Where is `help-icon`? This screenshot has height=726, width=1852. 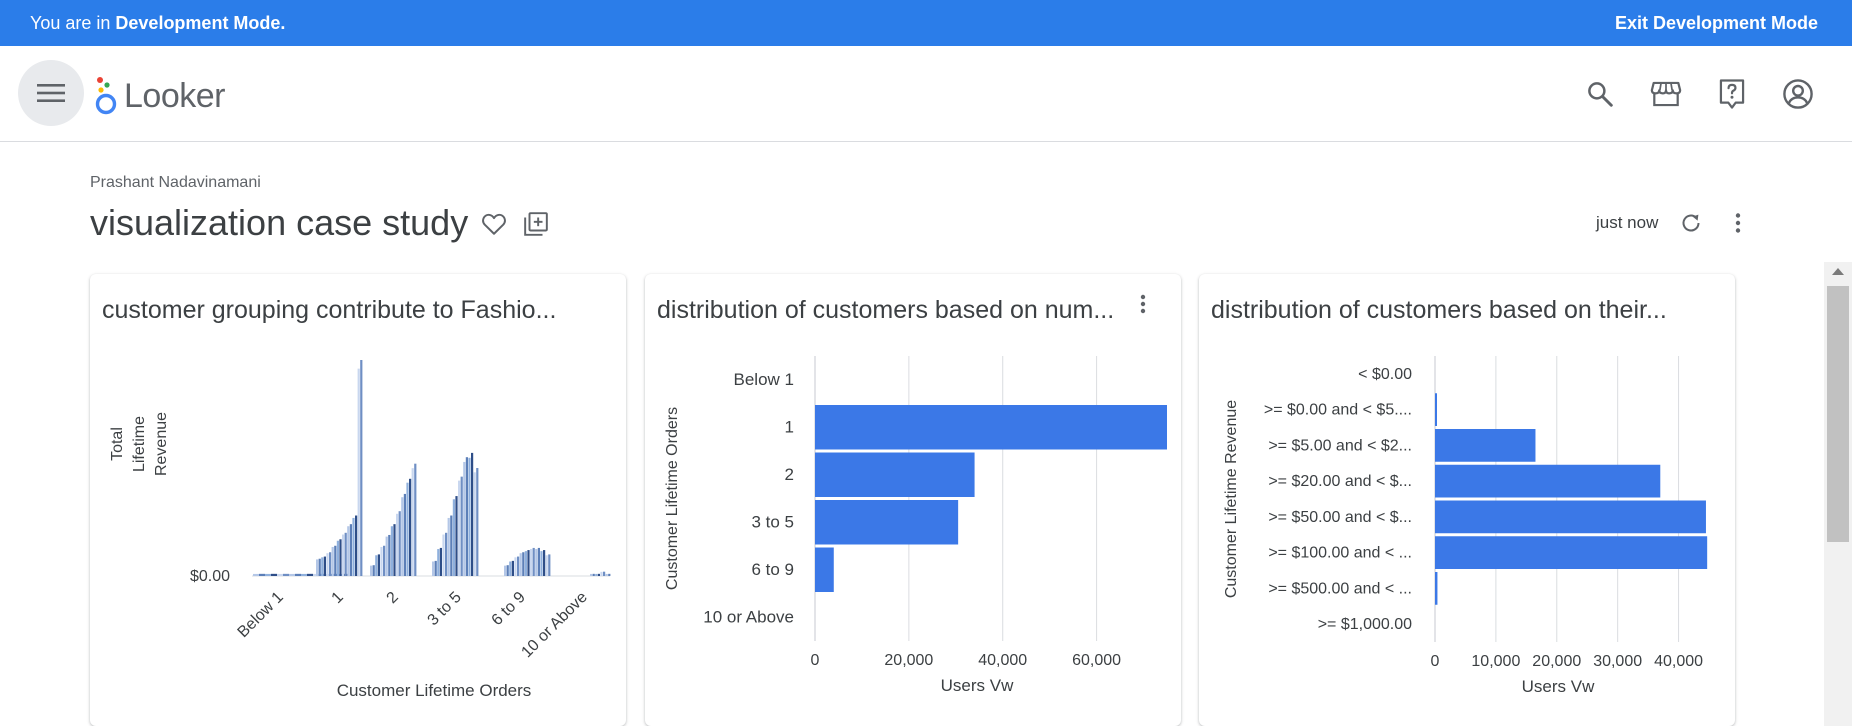
help-icon is located at coordinates (1732, 94).